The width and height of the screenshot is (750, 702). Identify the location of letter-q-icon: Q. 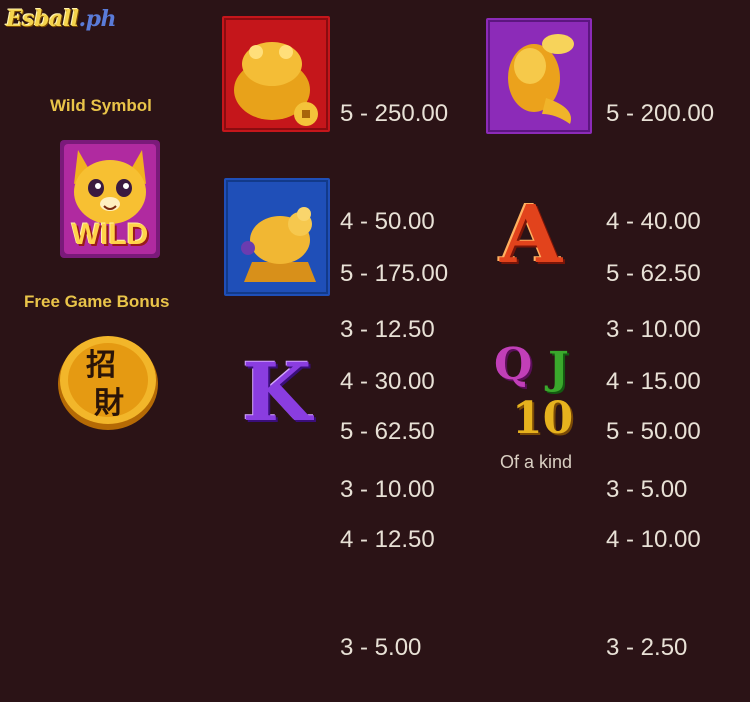
(513, 364).